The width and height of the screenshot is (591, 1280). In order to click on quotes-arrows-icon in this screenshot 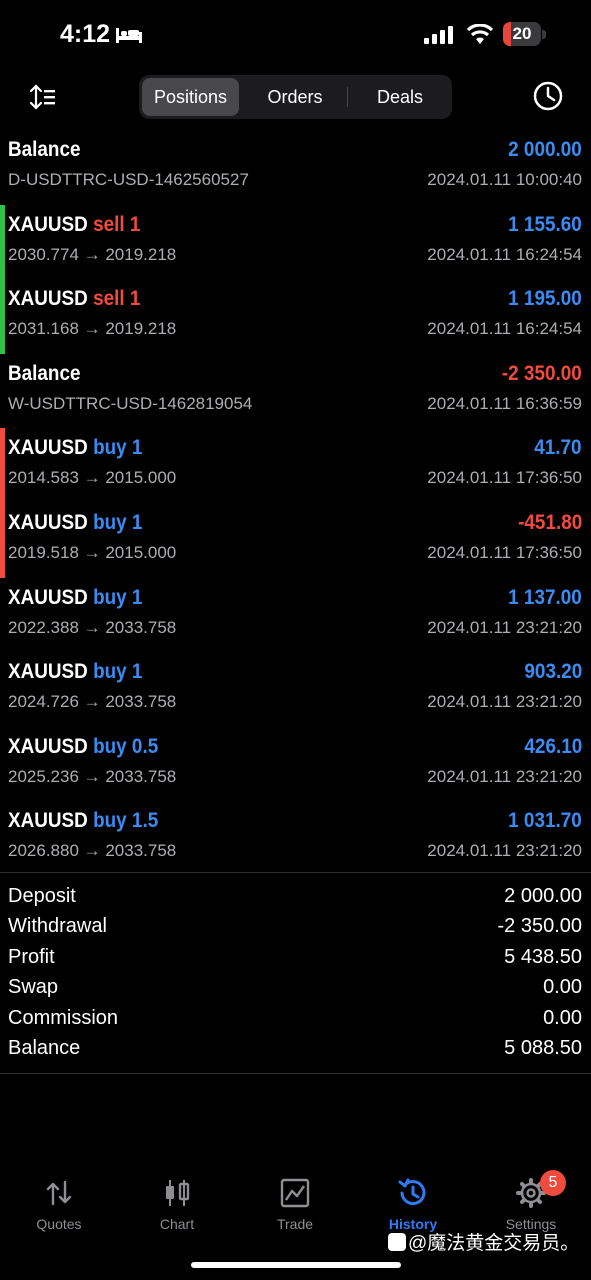, I will do `click(59, 1193)`.